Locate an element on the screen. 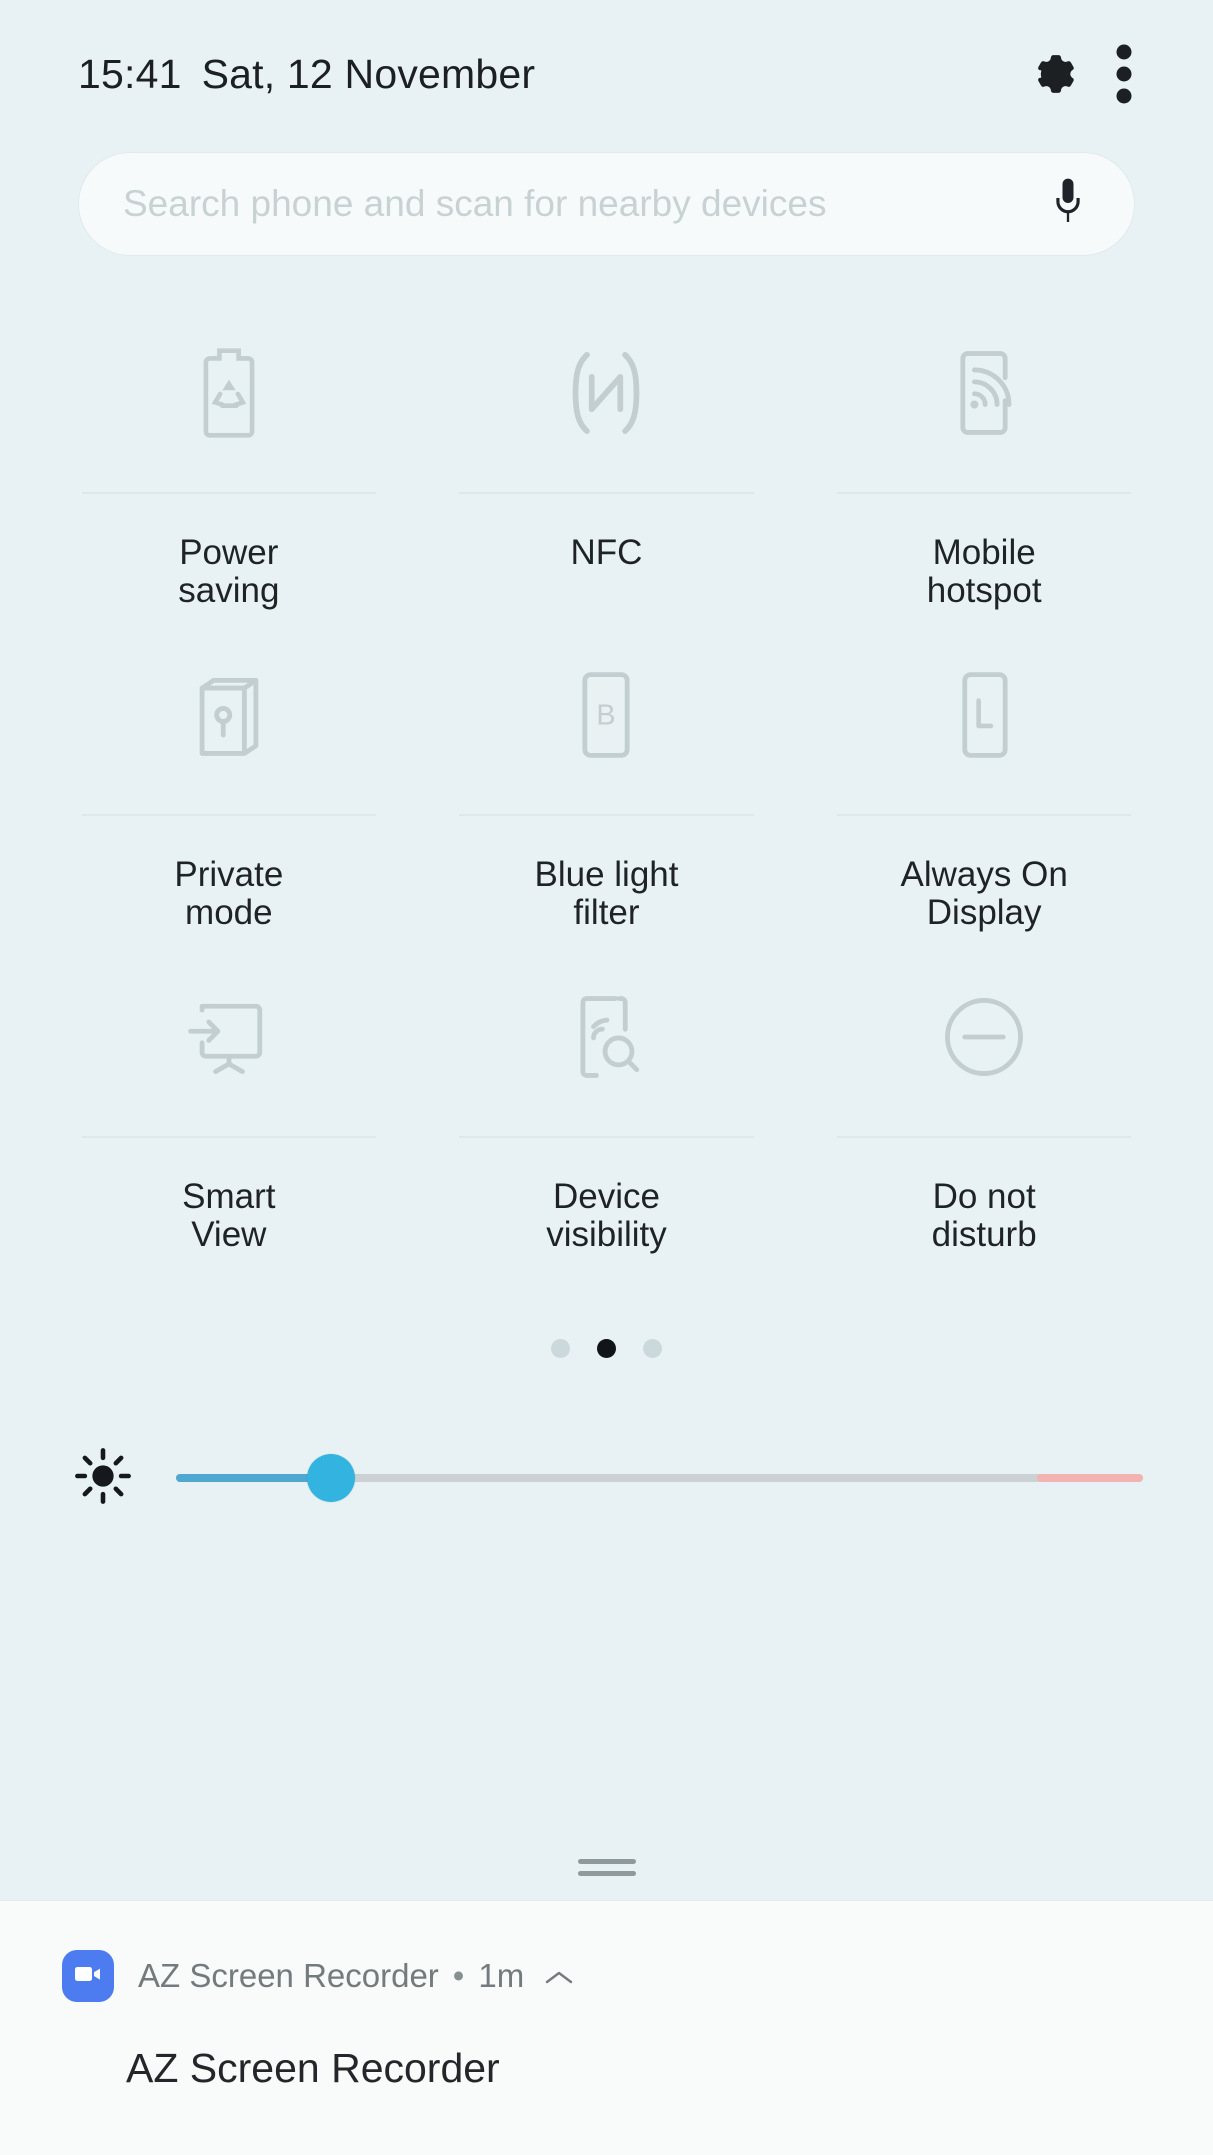 This screenshot has height=2155, width=1213. do-not-disturb-icon is located at coordinates (984, 1037).